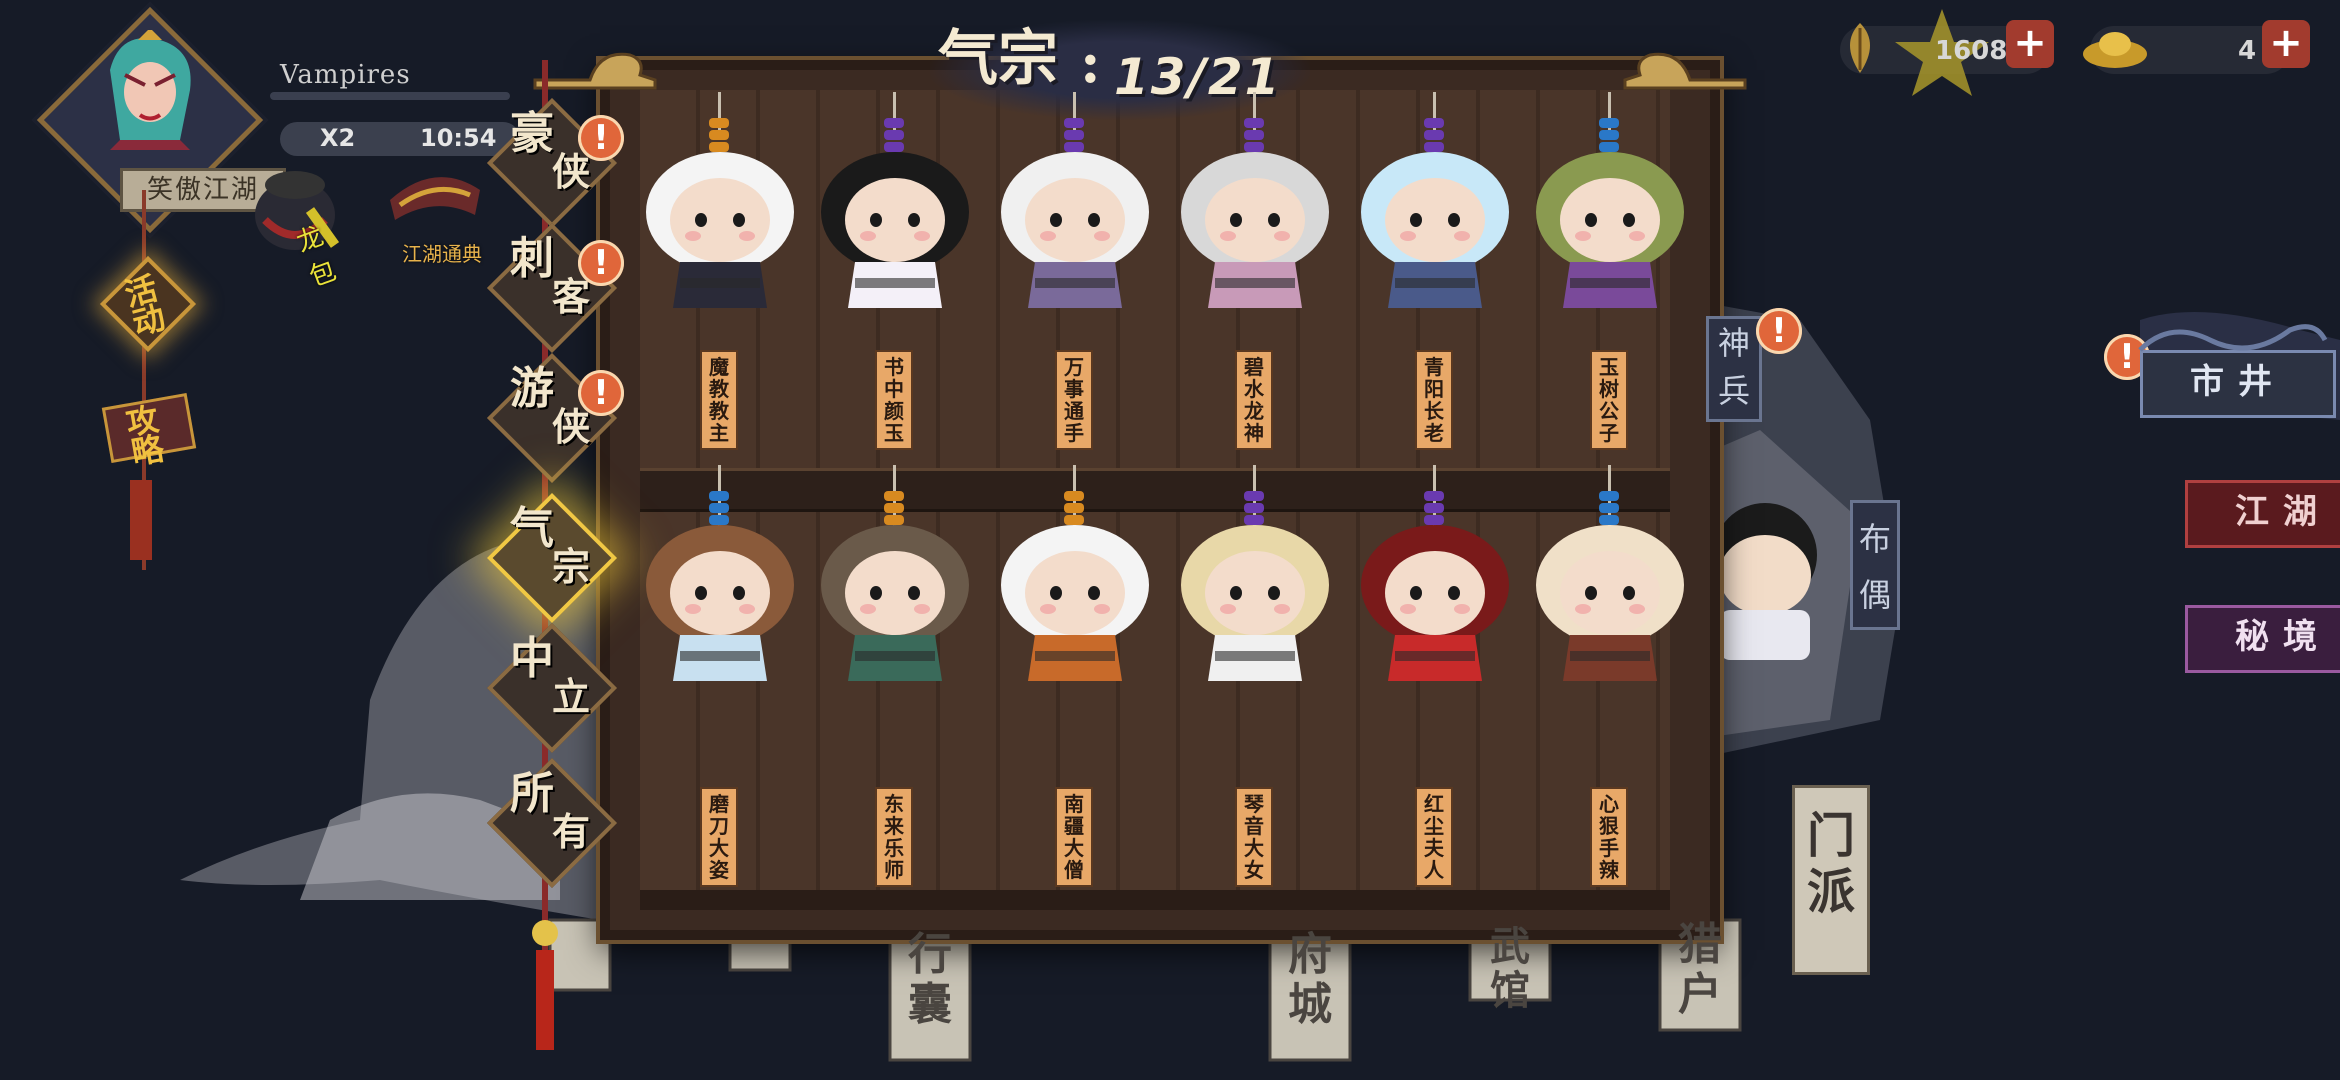 The width and height of the screenshot is (2340, 1080). I want to click on category-tab-3: 气宗, so click(552, 558).